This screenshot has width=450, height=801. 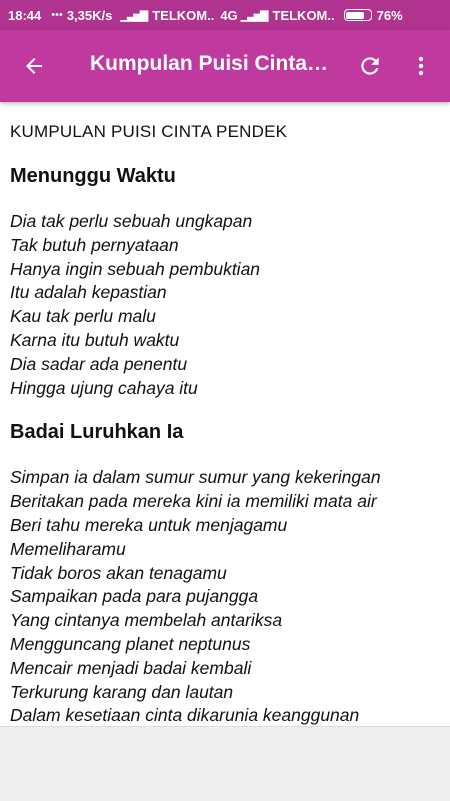 What do you see at coordinates (210, 63) in the screenshot?
I see `page-title: Kumpulan Puisi Cinta Pendek` at bounding box center [210, 63].